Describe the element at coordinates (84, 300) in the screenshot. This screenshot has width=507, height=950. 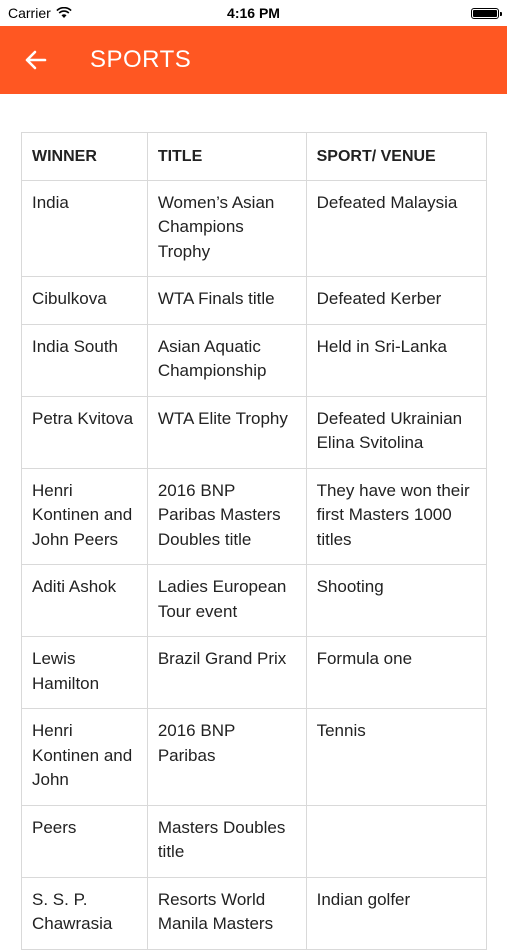
I see `cell-winner: Cibulkova` at that location.